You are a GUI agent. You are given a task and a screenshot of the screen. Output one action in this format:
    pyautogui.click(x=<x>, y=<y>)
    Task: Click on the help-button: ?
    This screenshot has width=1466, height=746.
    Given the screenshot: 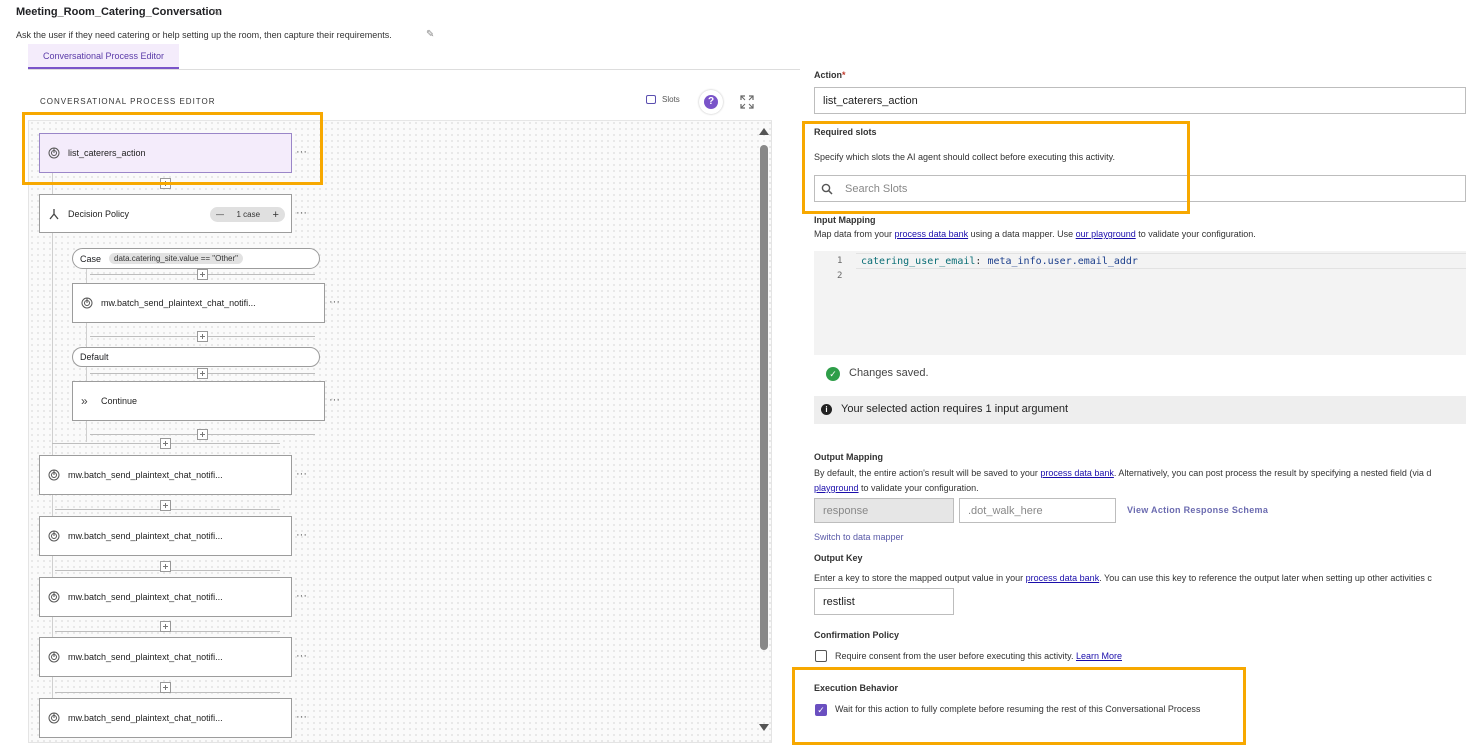 What is the action you would take?
    pyautogui.click(x=711, y=102)
    